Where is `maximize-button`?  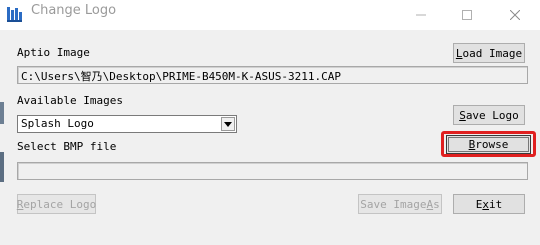 maximize-button is located at coordinates (467, 15).